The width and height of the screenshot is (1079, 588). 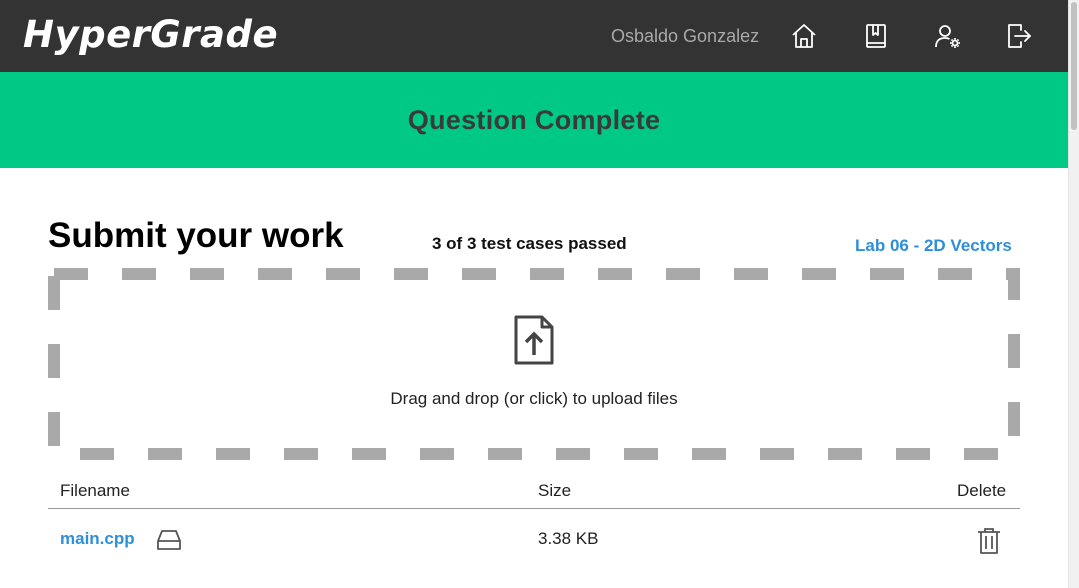 What do you see at coordinates (948, 36) in the screenshot?
I see `user-settings-icon` at bounding box center [948, 36].